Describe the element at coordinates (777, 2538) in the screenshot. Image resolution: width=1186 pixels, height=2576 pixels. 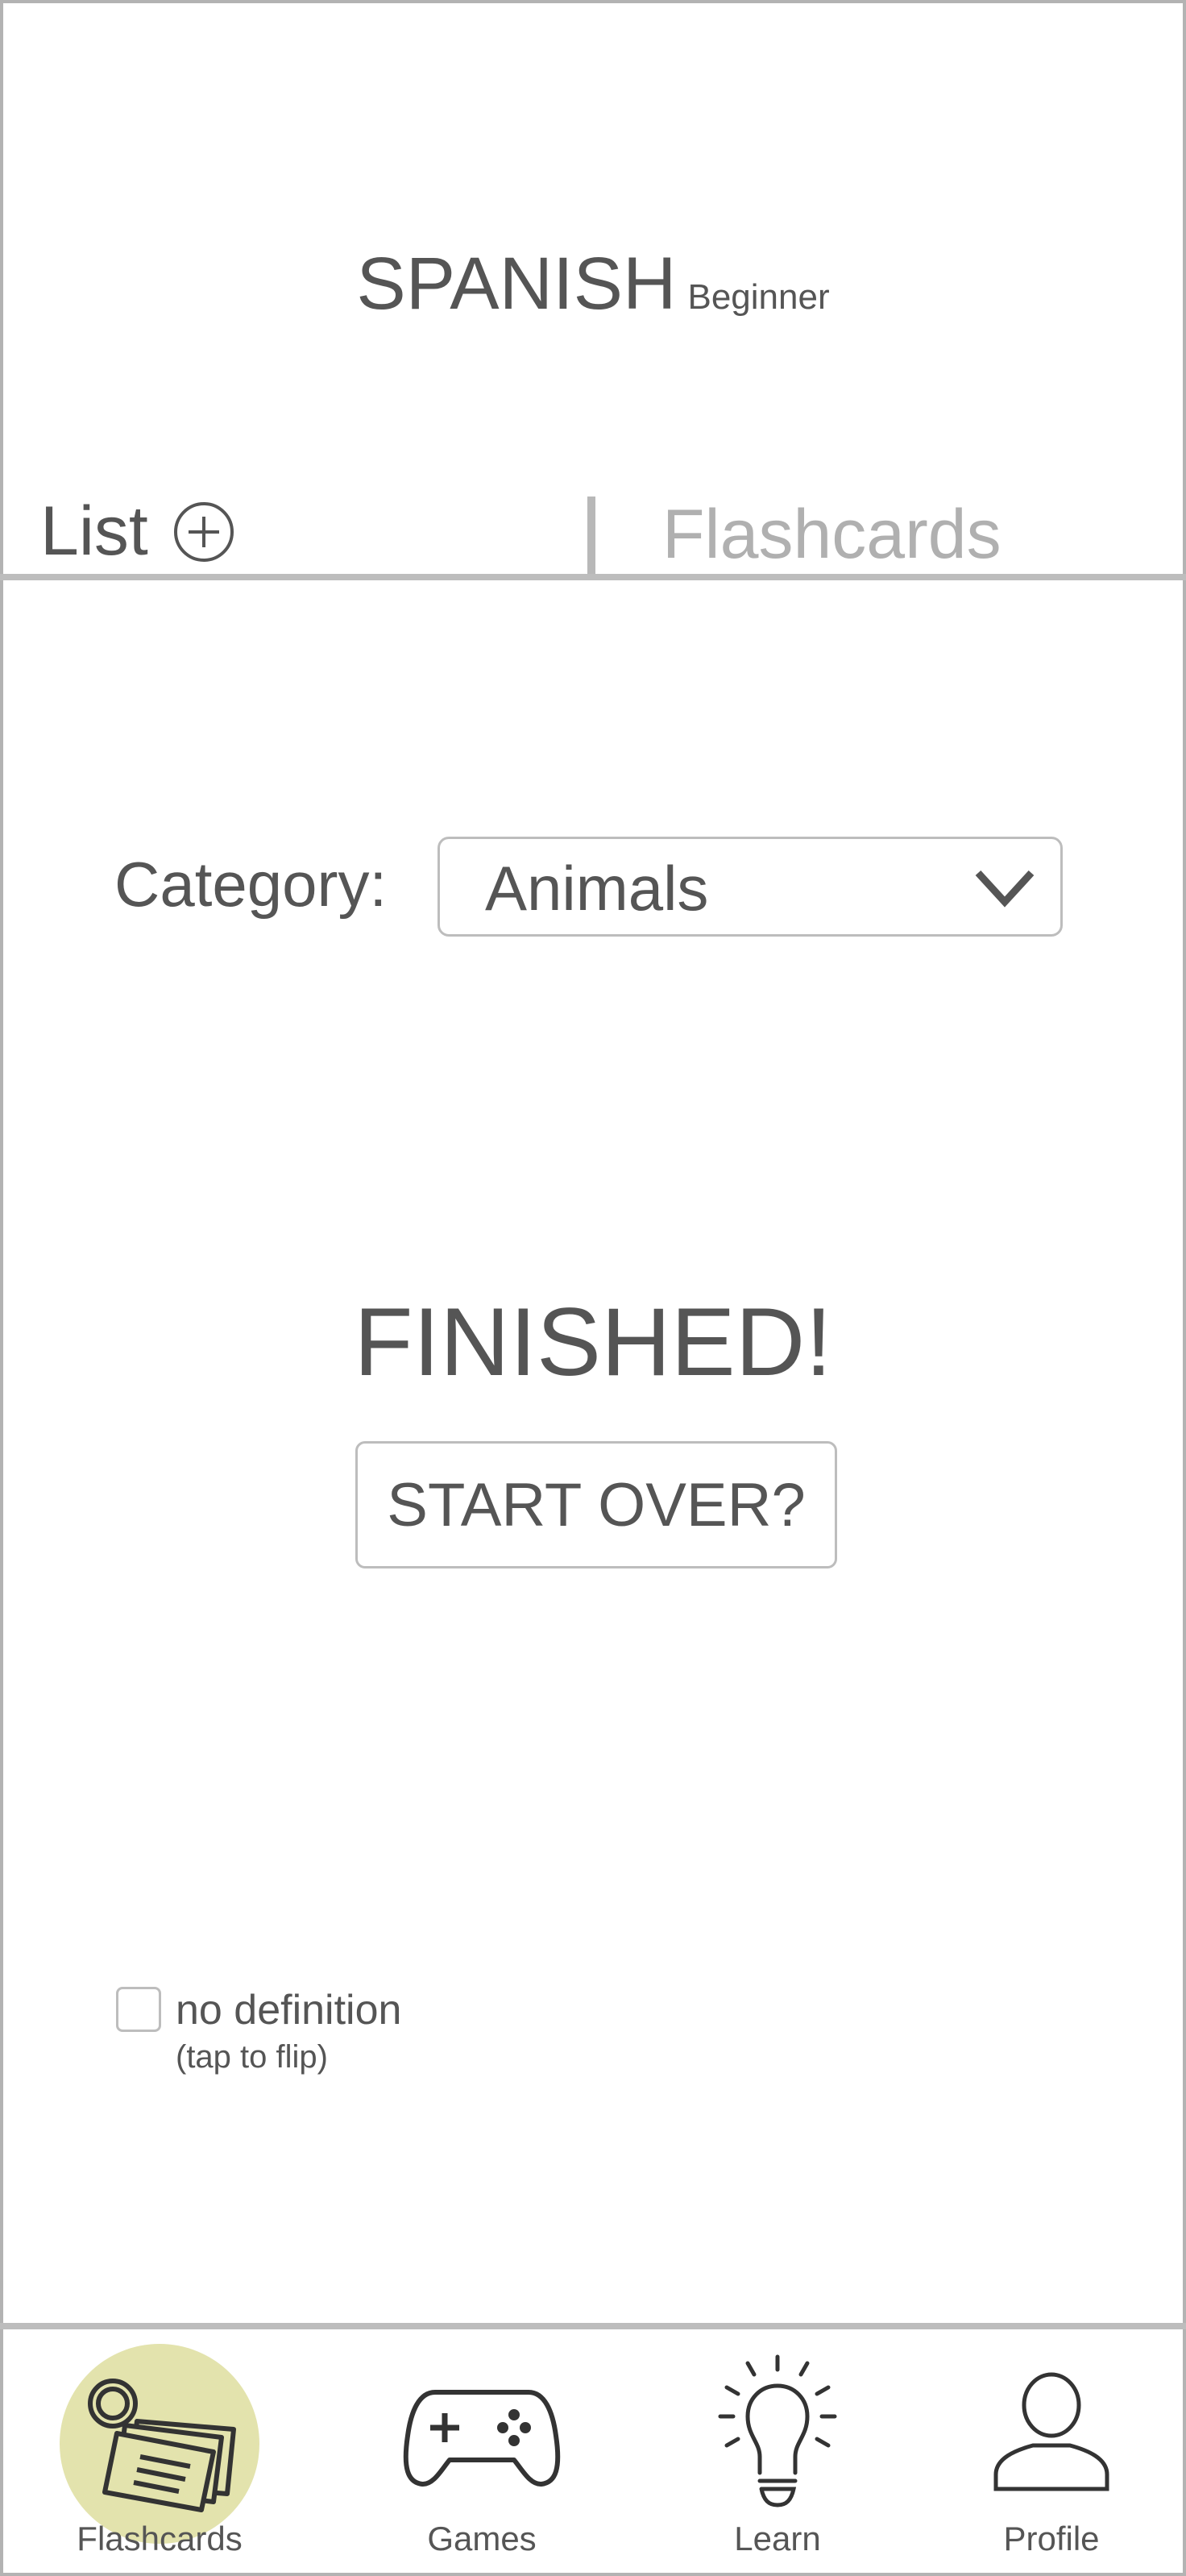
I see `nav-learn-label: Learn` at that location.